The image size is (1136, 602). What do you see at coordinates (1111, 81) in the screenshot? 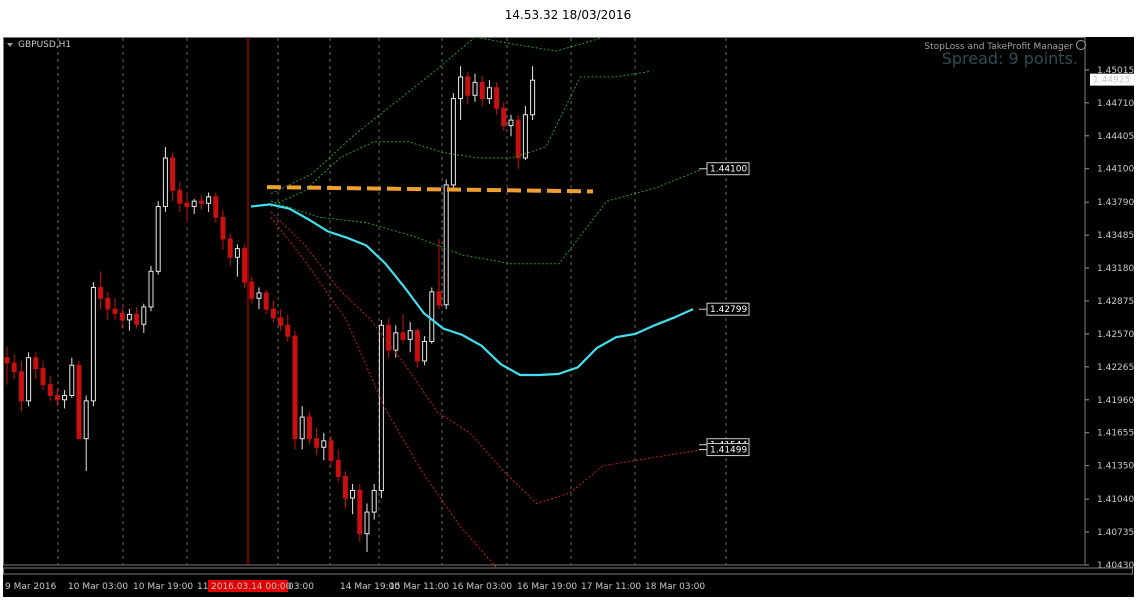
I see `current-price-label: 1.44925` at bounding box center [1111, 81].